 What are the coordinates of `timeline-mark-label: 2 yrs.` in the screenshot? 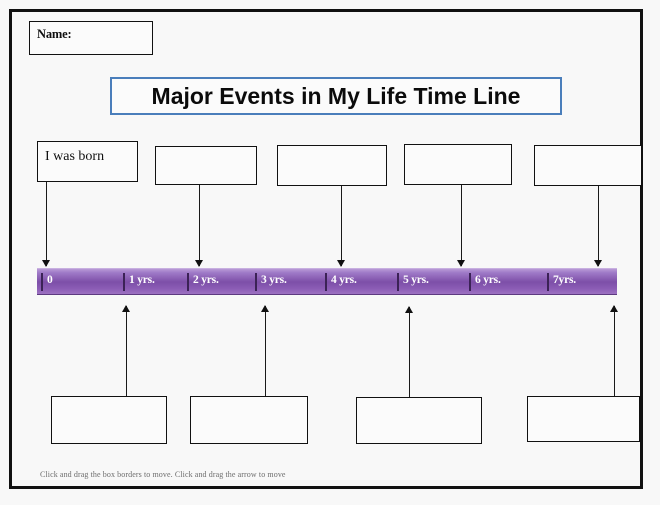 It's located at (206, 280).